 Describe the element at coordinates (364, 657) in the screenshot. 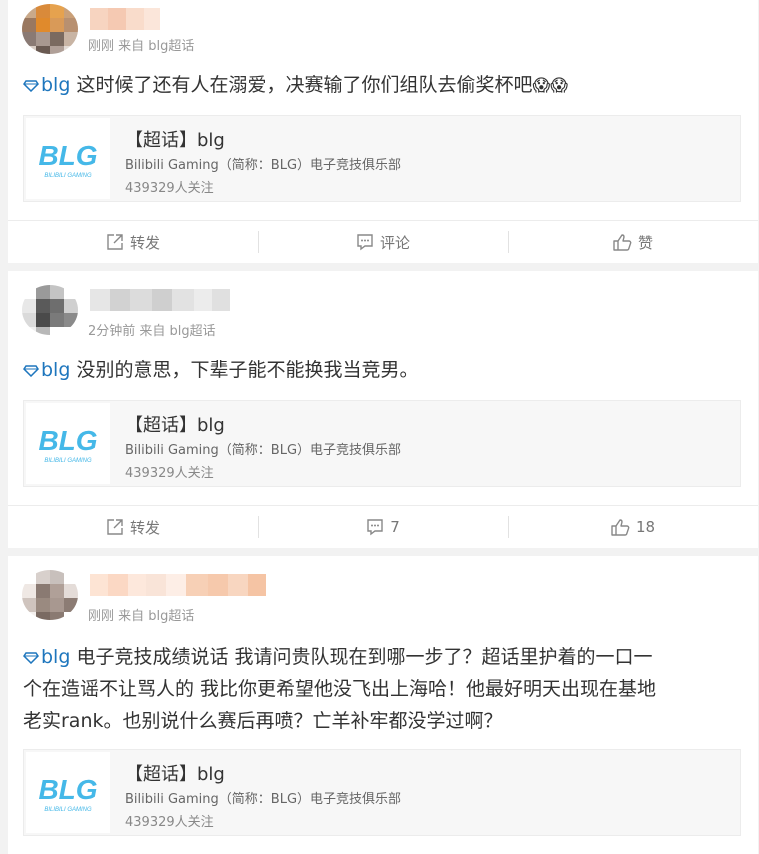

I see `post-text: 电子竞技成绩说话 我请问贵队现在到哪一步了？超话里护着的一口一` at that location.